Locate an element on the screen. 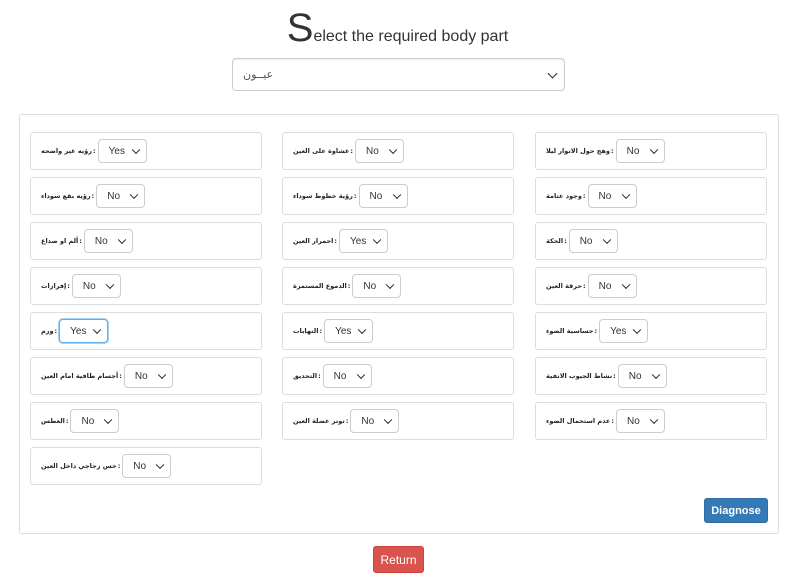 Image resolution: width=795 pixels, height=582 pixels. symptom-label: توتر عضلة العين is located at coordinates (319, 421).